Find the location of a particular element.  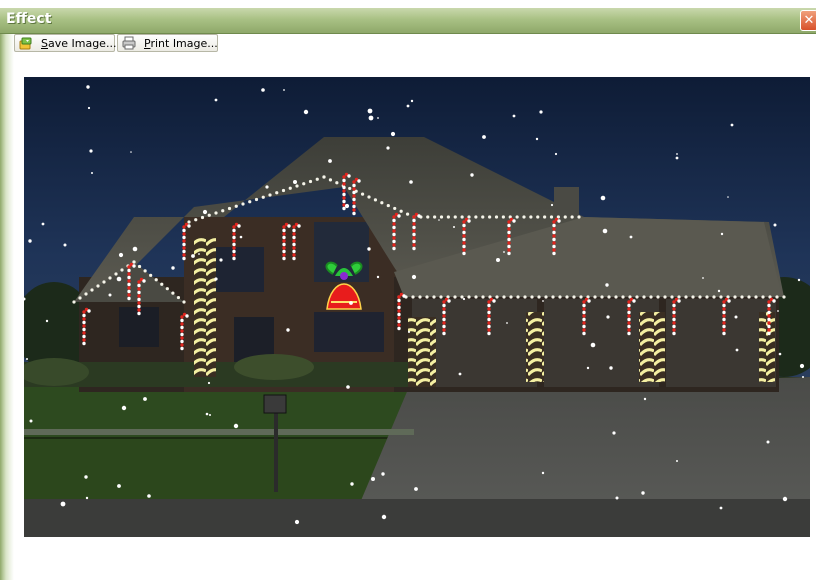

title-bar: Effect is located at coordinates (408, 21).